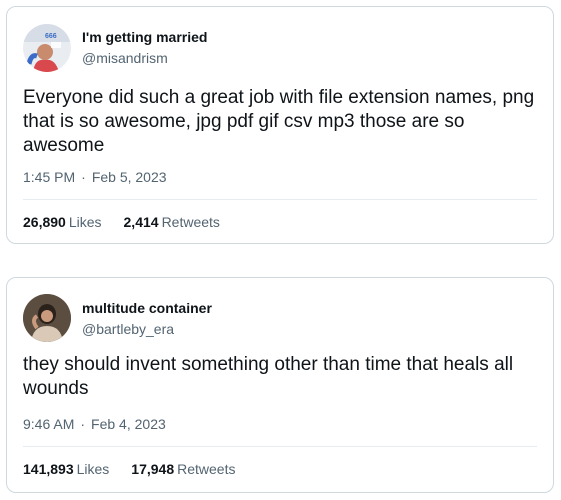  I want to click on likes-count: 141,893, so click(48, 469).